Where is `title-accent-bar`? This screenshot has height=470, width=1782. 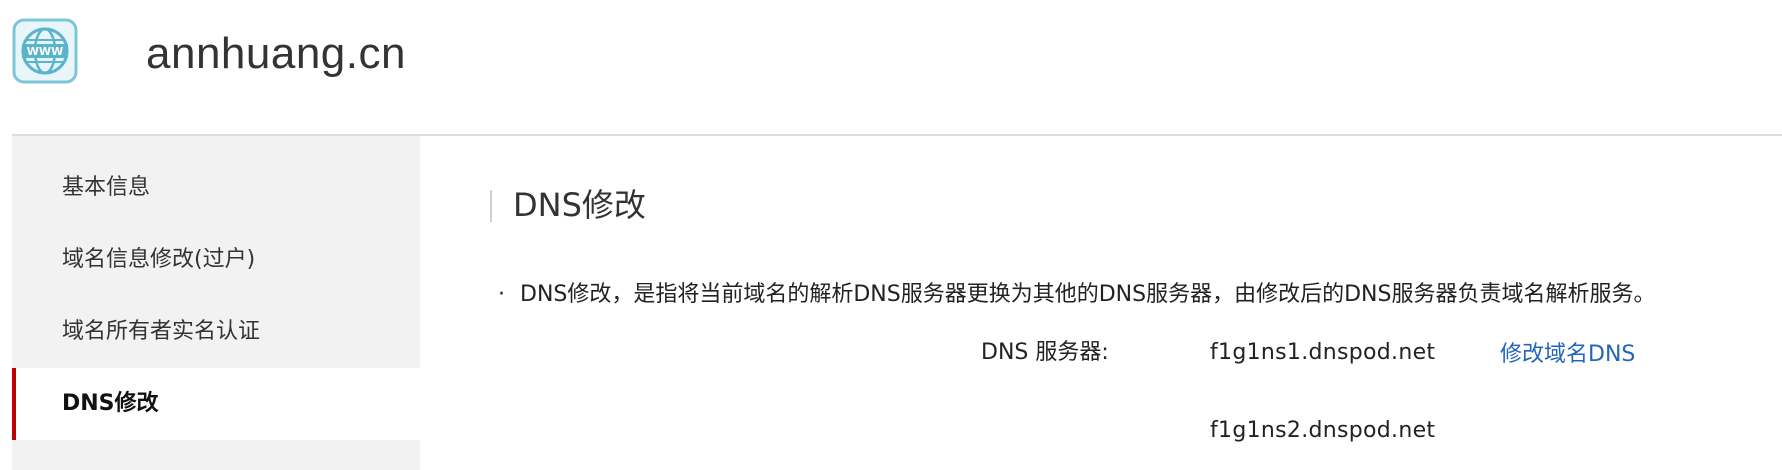 title-accent-bar is located at coordinates (491, 206).